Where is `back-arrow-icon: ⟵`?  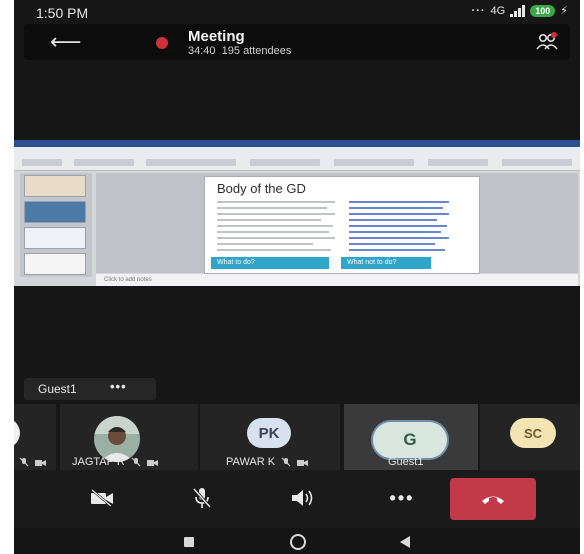
back-arrow-icon: ⟵ is located at coordinates (66, 42).